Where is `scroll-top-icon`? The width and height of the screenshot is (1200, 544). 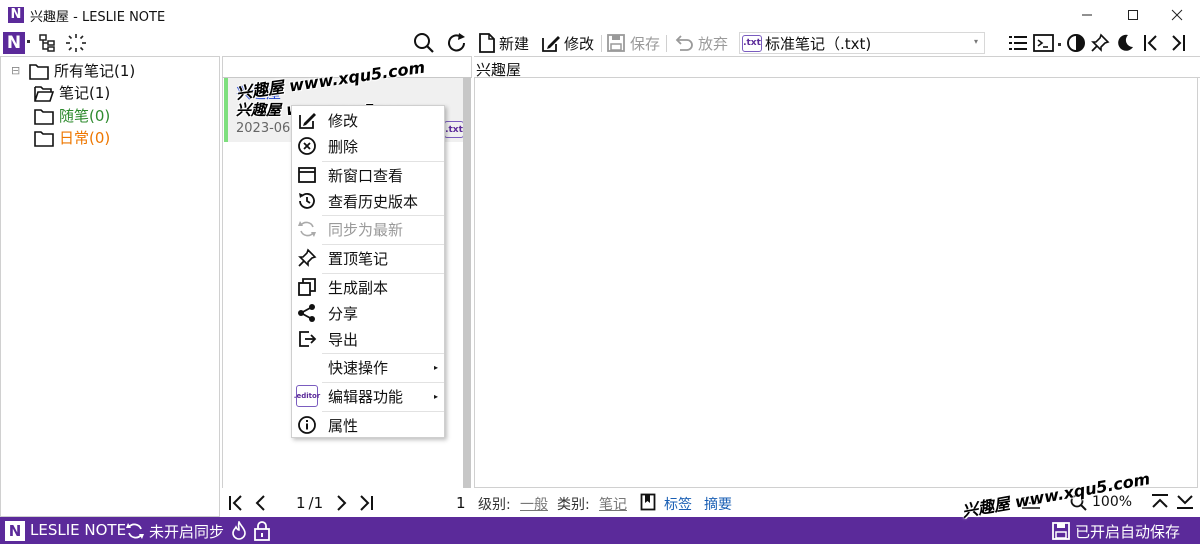 scroll-top-icon is located at coordinates (1160, 501).